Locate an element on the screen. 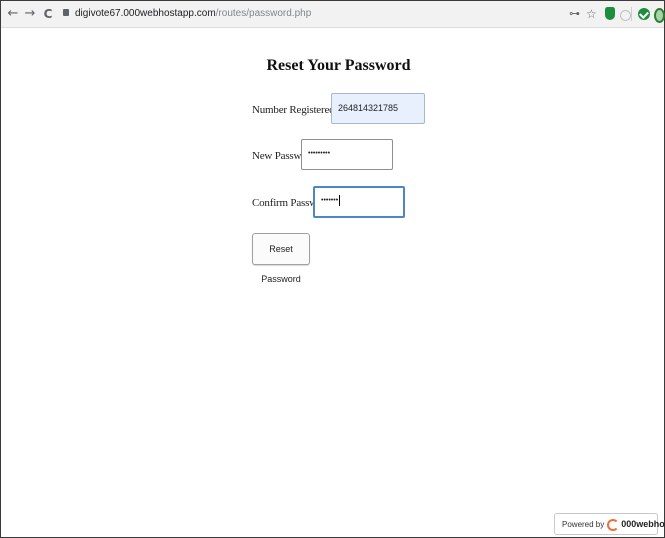 This screenshot has height=538, width=665. toolbar-divider is located at coordinates (631, 14).